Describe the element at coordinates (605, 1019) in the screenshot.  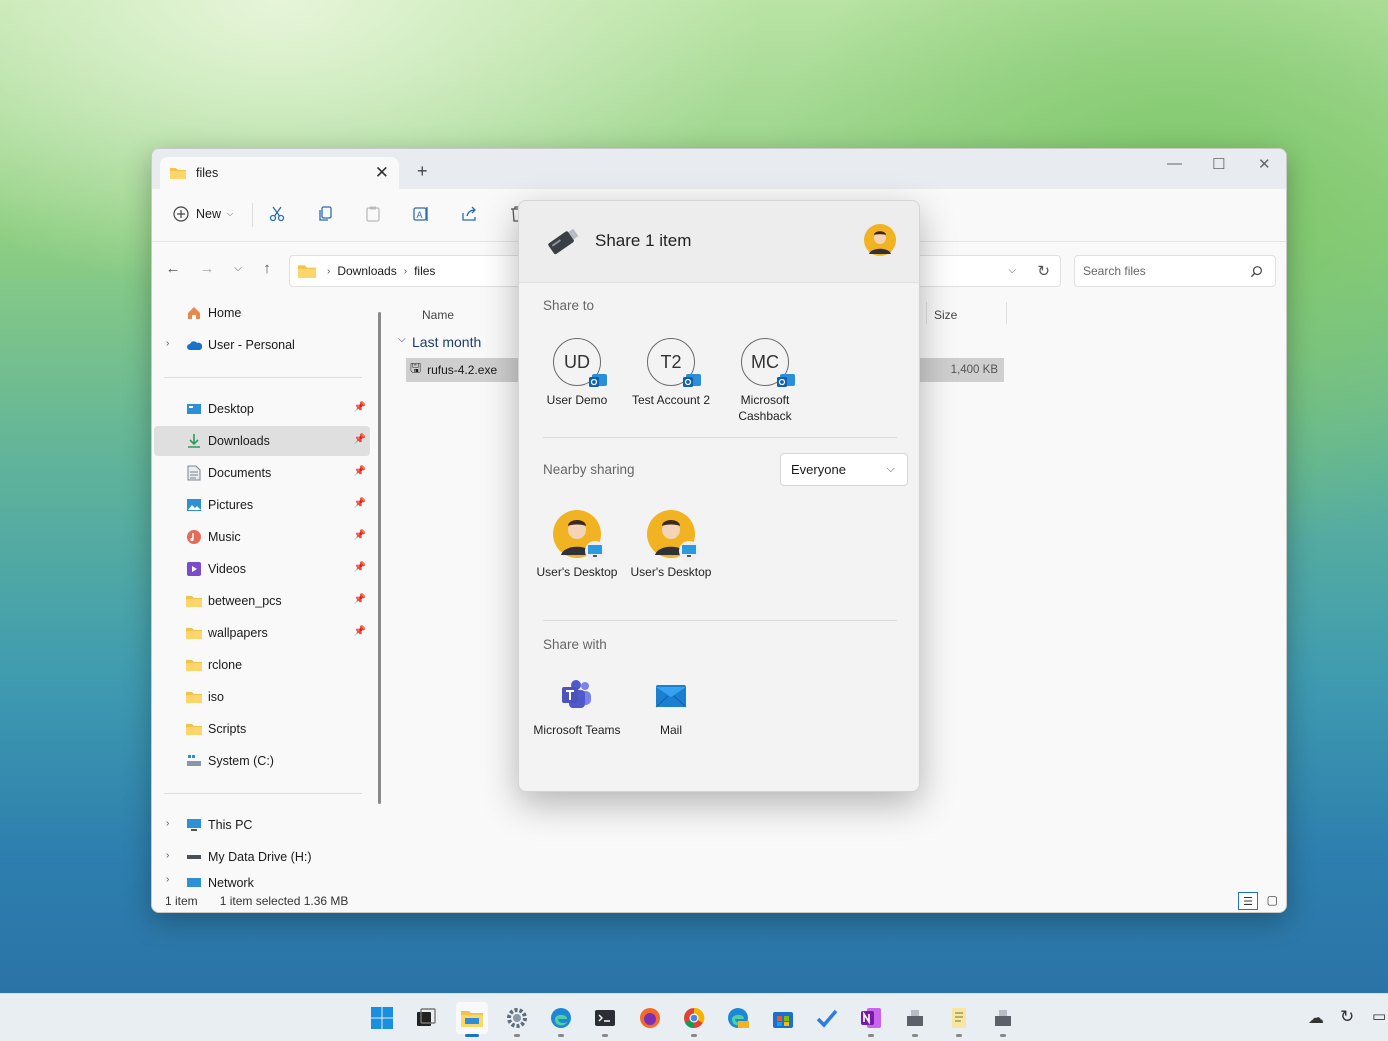
I see `taskbar-terminal` at that location.